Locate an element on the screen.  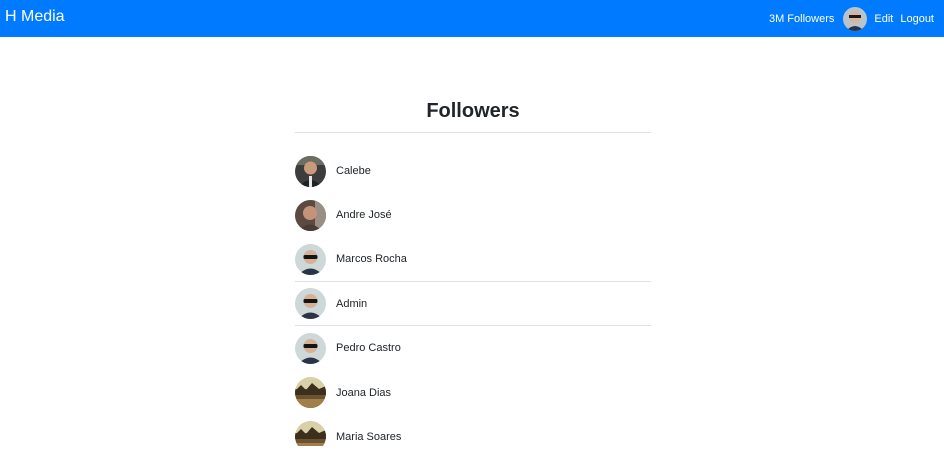
page-title: Followers is located at coordinates (473, 85).